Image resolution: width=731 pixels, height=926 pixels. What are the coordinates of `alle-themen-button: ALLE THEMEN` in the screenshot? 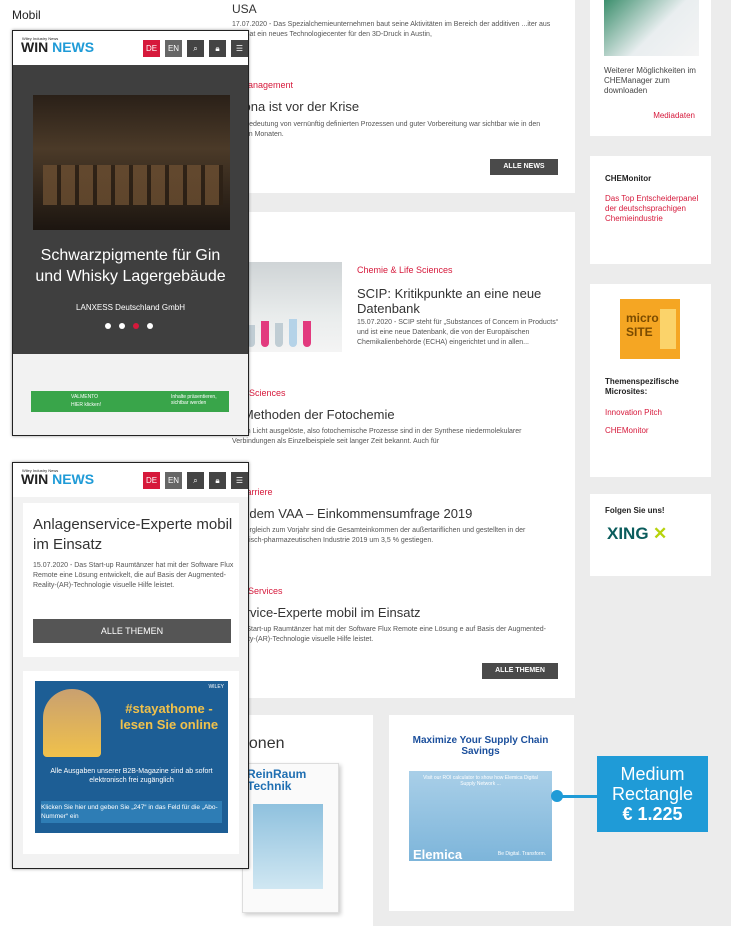 It's located at (520, 671).